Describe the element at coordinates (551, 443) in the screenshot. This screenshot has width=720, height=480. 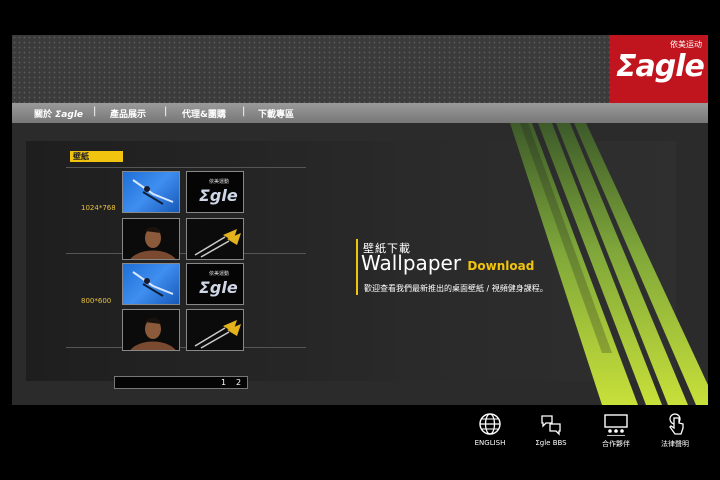
I see `footer-label: Σgle BBS` at that location.